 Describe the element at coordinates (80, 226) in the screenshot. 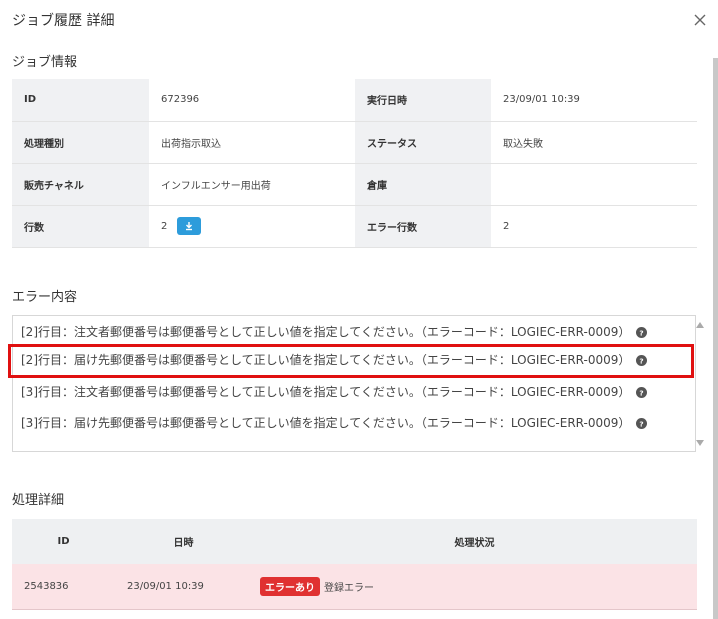

I see `info-label: 行数` at that location.